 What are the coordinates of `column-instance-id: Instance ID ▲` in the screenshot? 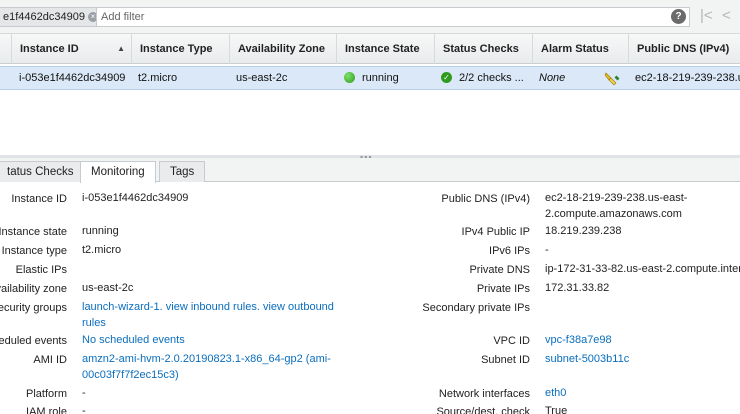 It's located at (71, 49).